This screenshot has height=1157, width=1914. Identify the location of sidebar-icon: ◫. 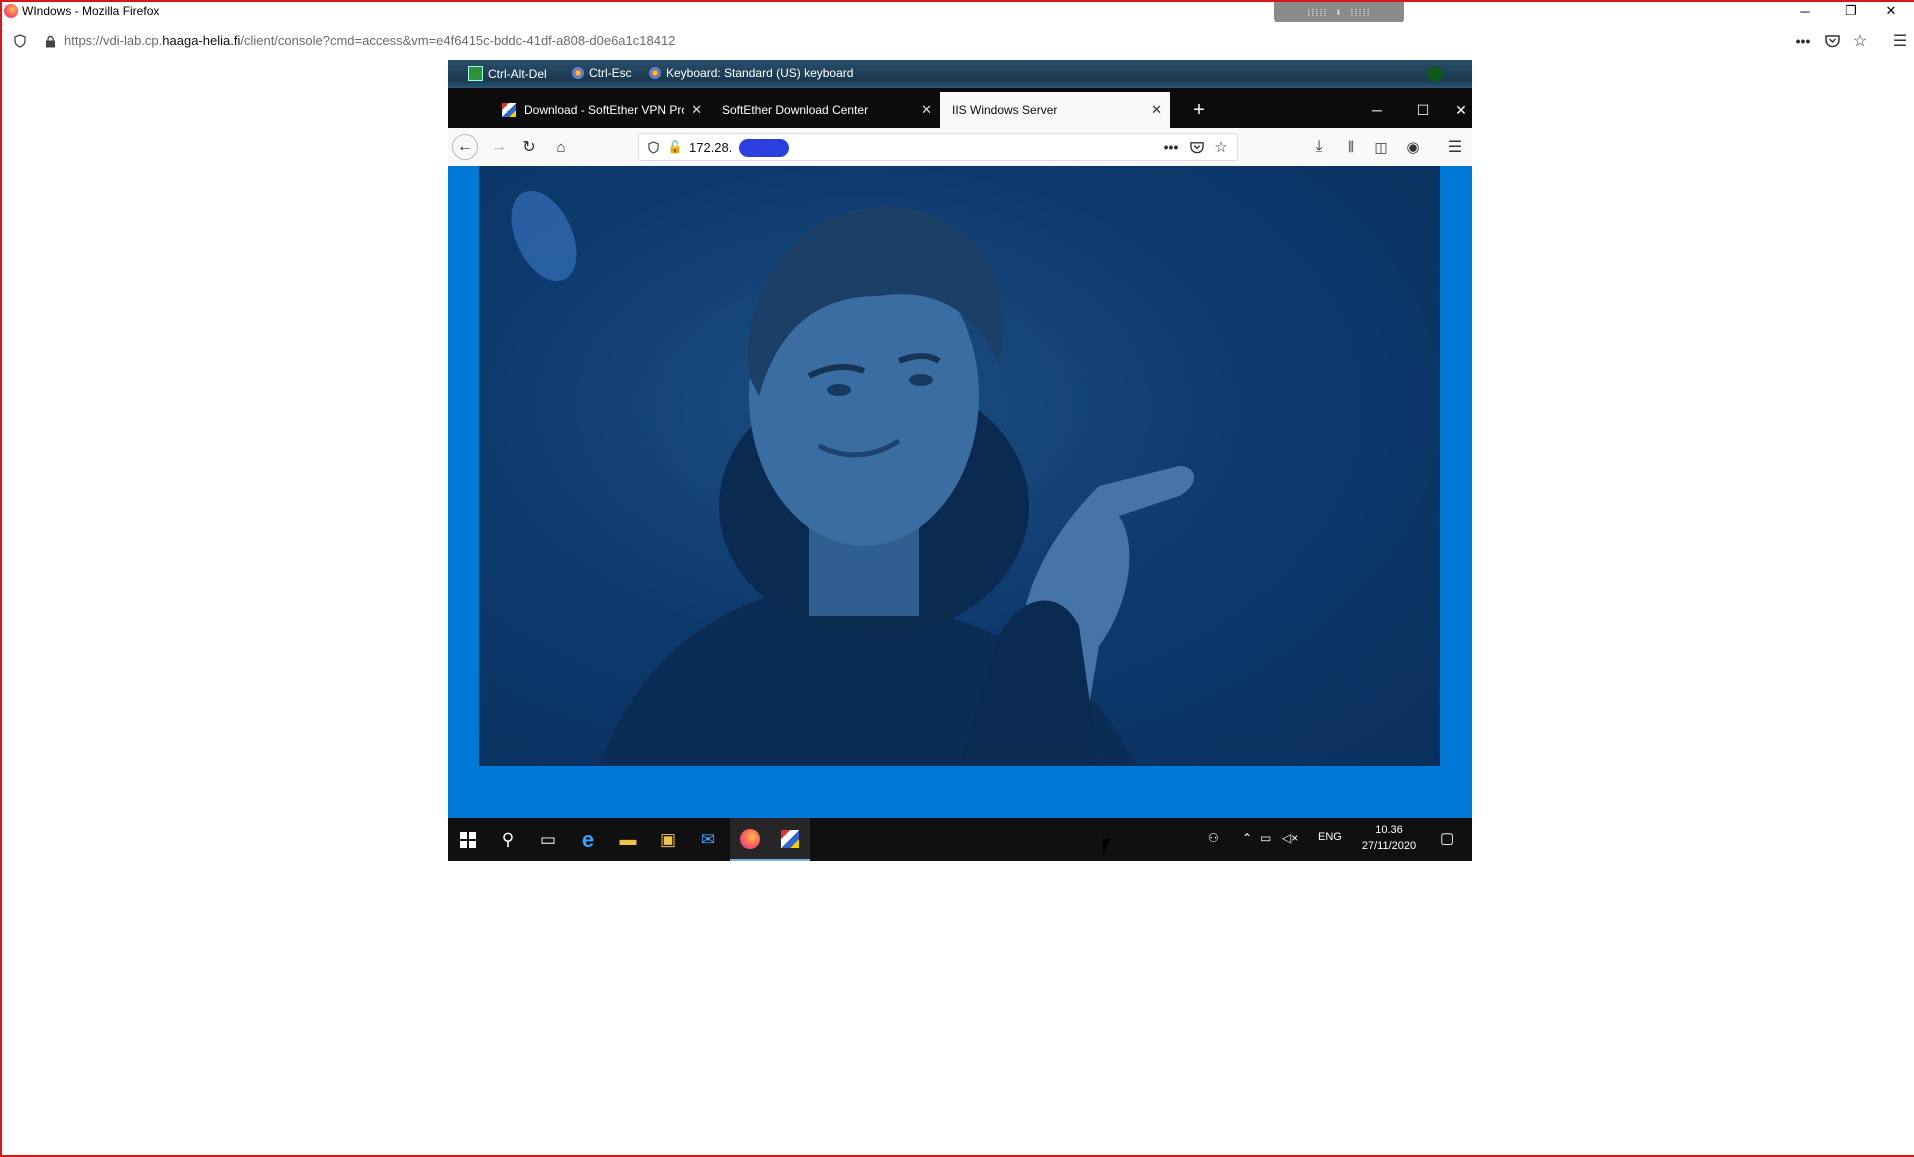
(1381, 147).